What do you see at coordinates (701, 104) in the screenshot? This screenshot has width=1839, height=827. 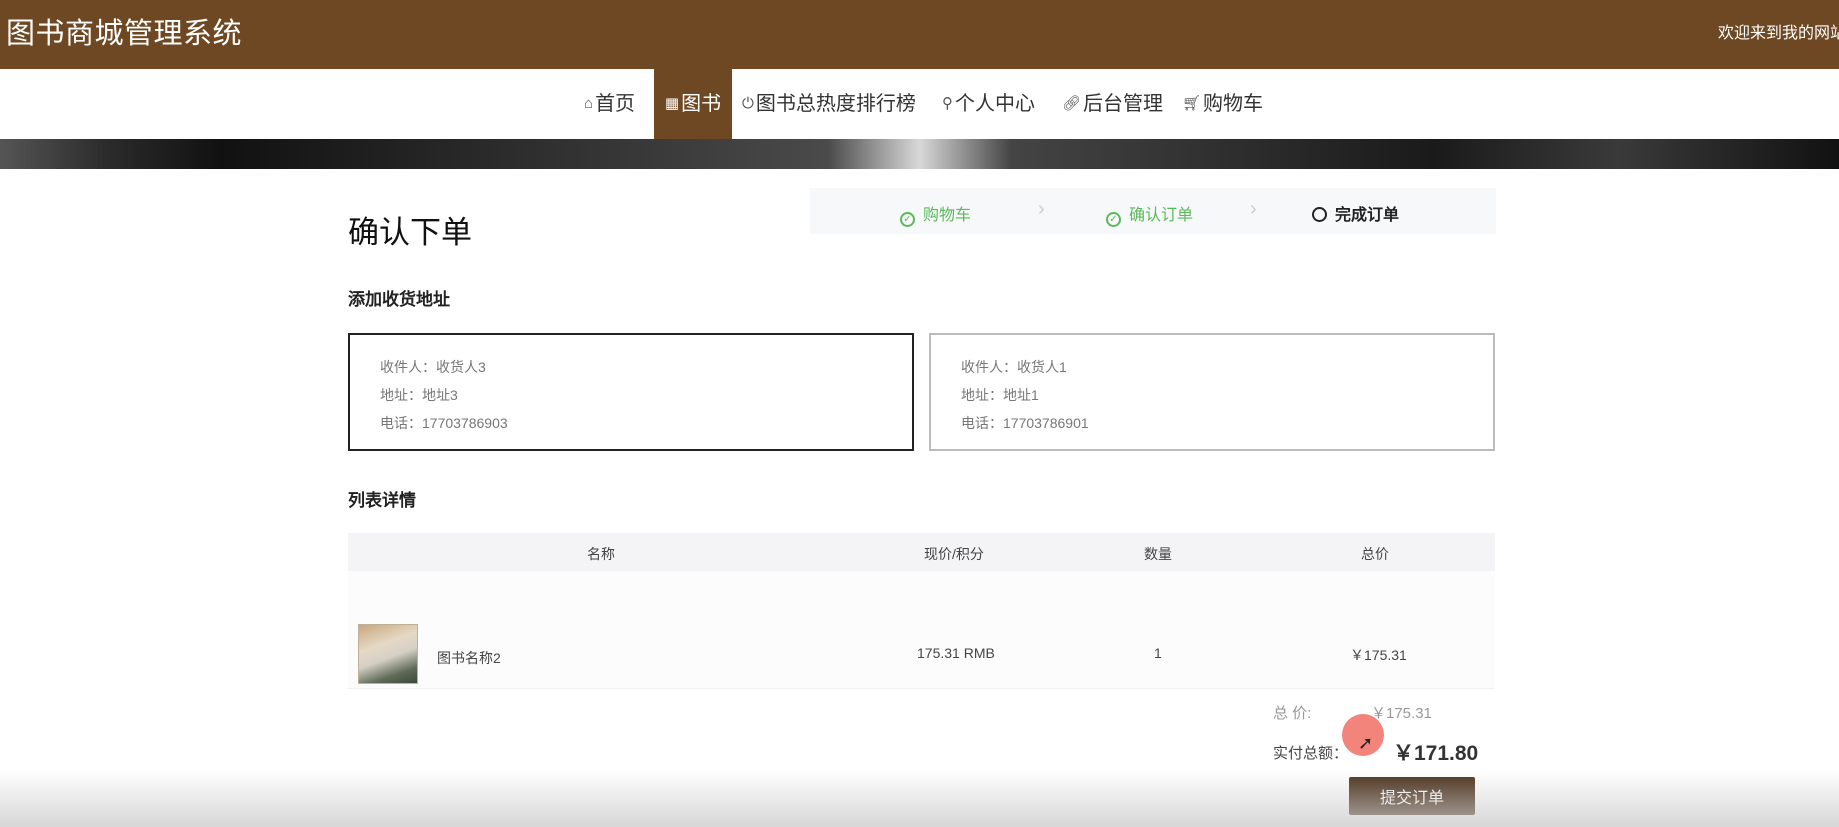 I see `nav-item-label: 图书` at bounding box center [701, 104].